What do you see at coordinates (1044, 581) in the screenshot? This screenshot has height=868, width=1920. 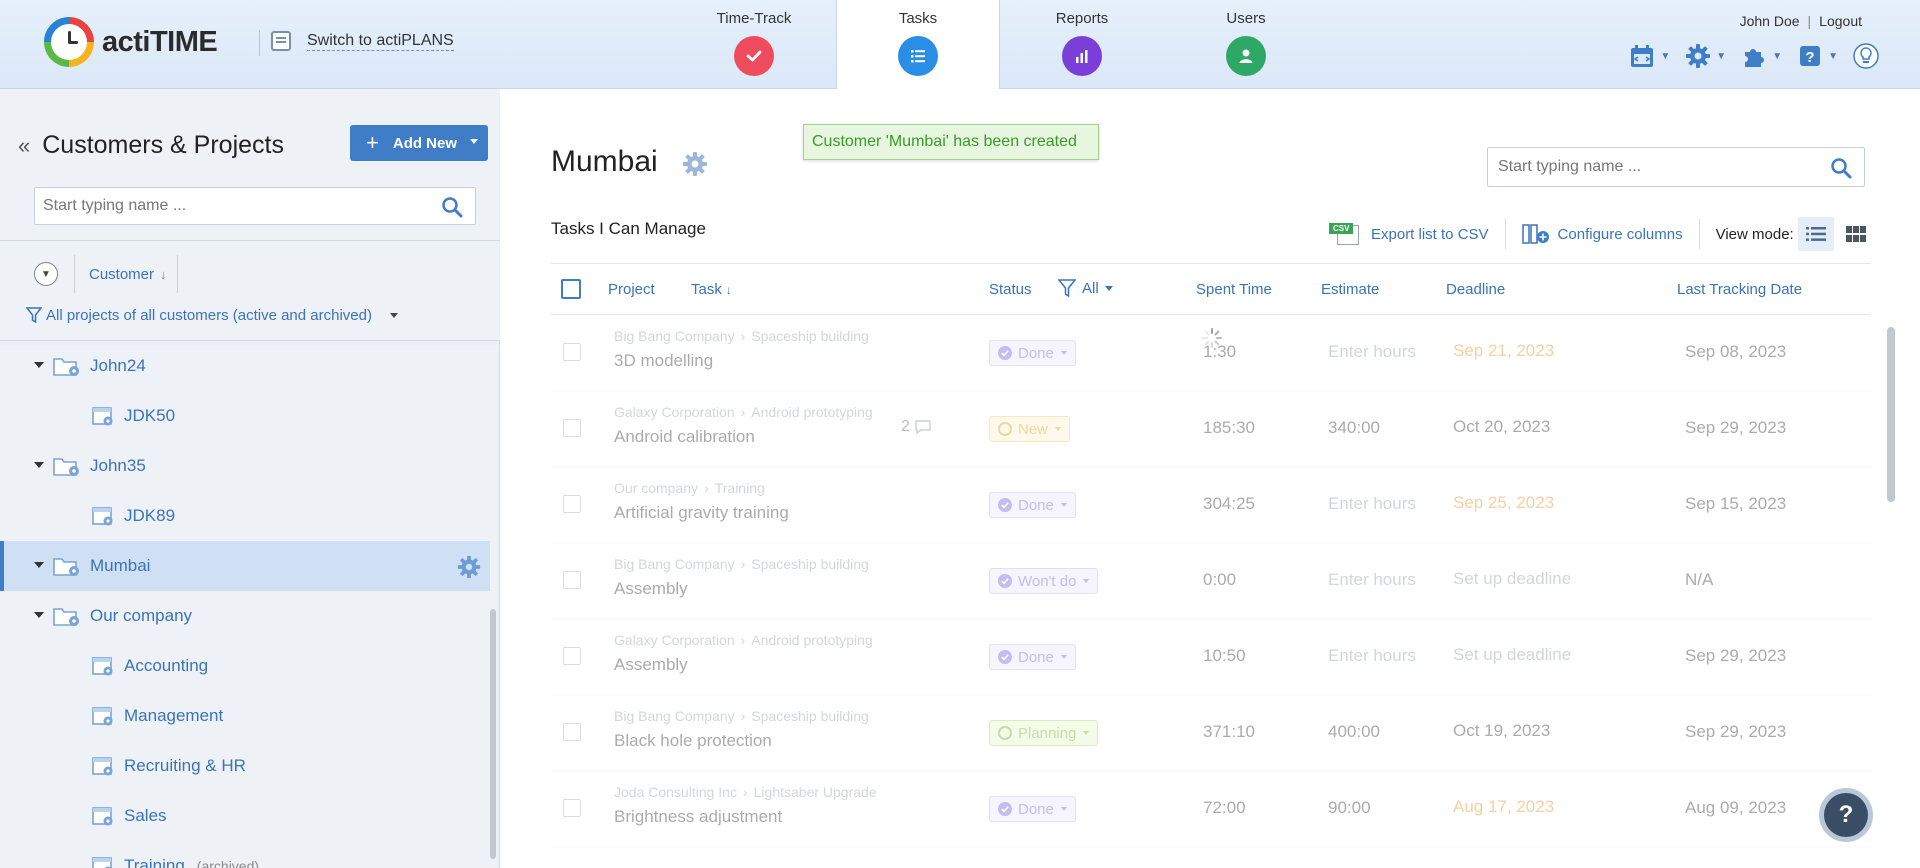 I see `status-dropdown: Won't do` at bounding box center [1044, 581].